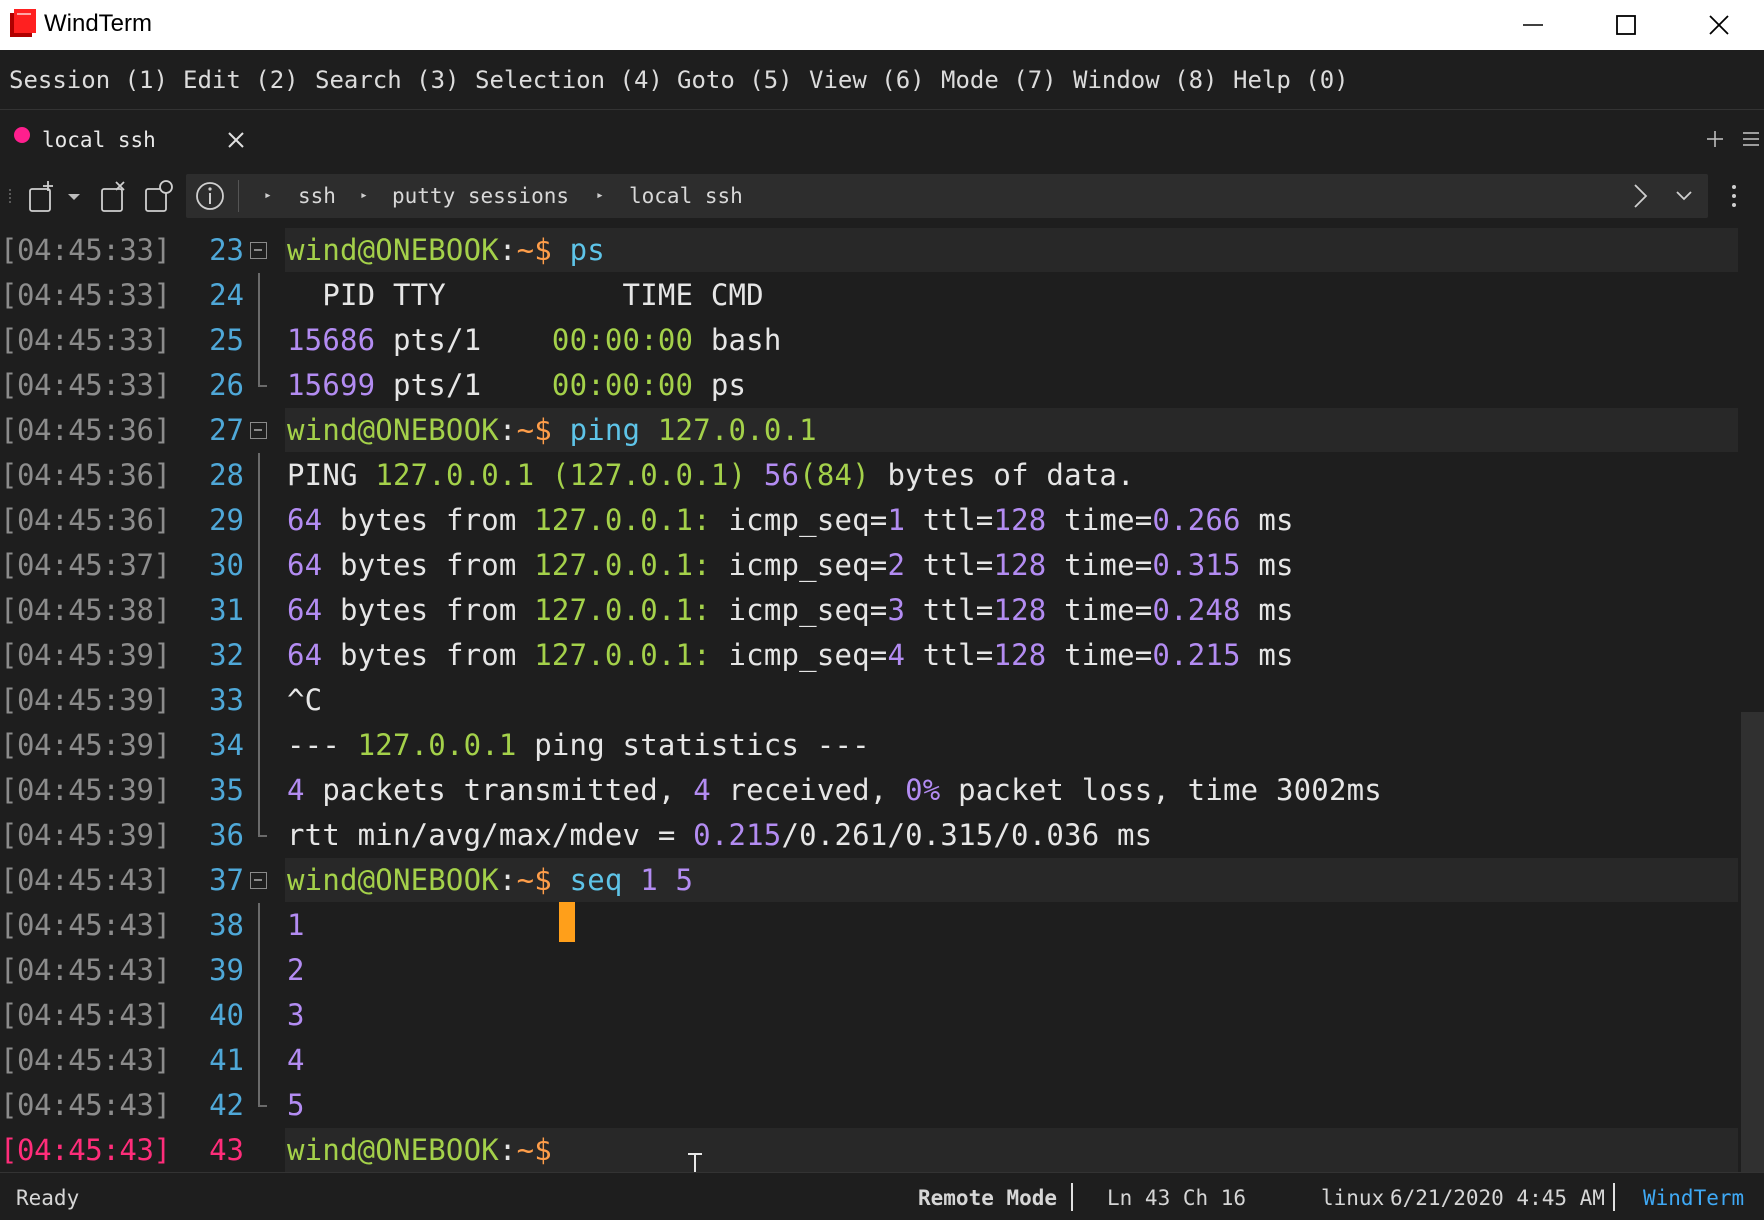 This screenshot has height=1220, width=1764. What do you see at coordinates (867, 80) in the screenshot?
I see `menu-view: View (6)` at bounding box center [867, 80].